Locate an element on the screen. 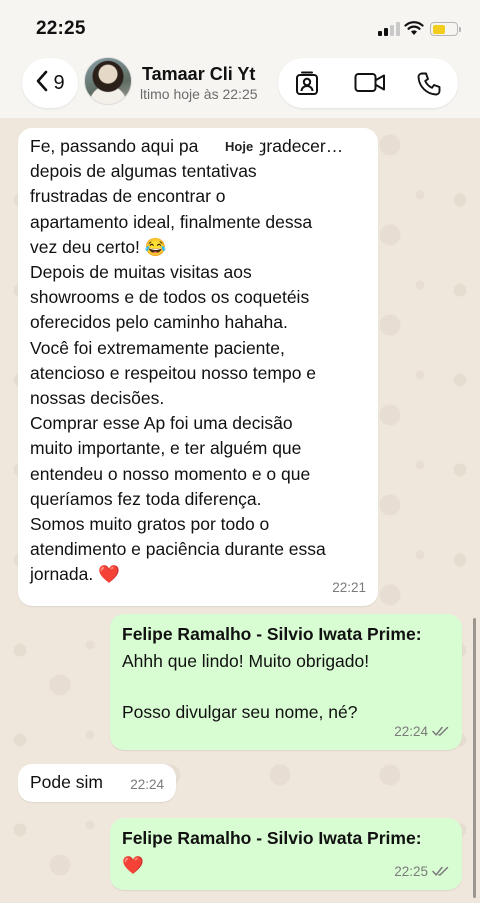 This screenshot has width=480, height=903. status-bar: 22:25 is located at coordinates (240, 26).